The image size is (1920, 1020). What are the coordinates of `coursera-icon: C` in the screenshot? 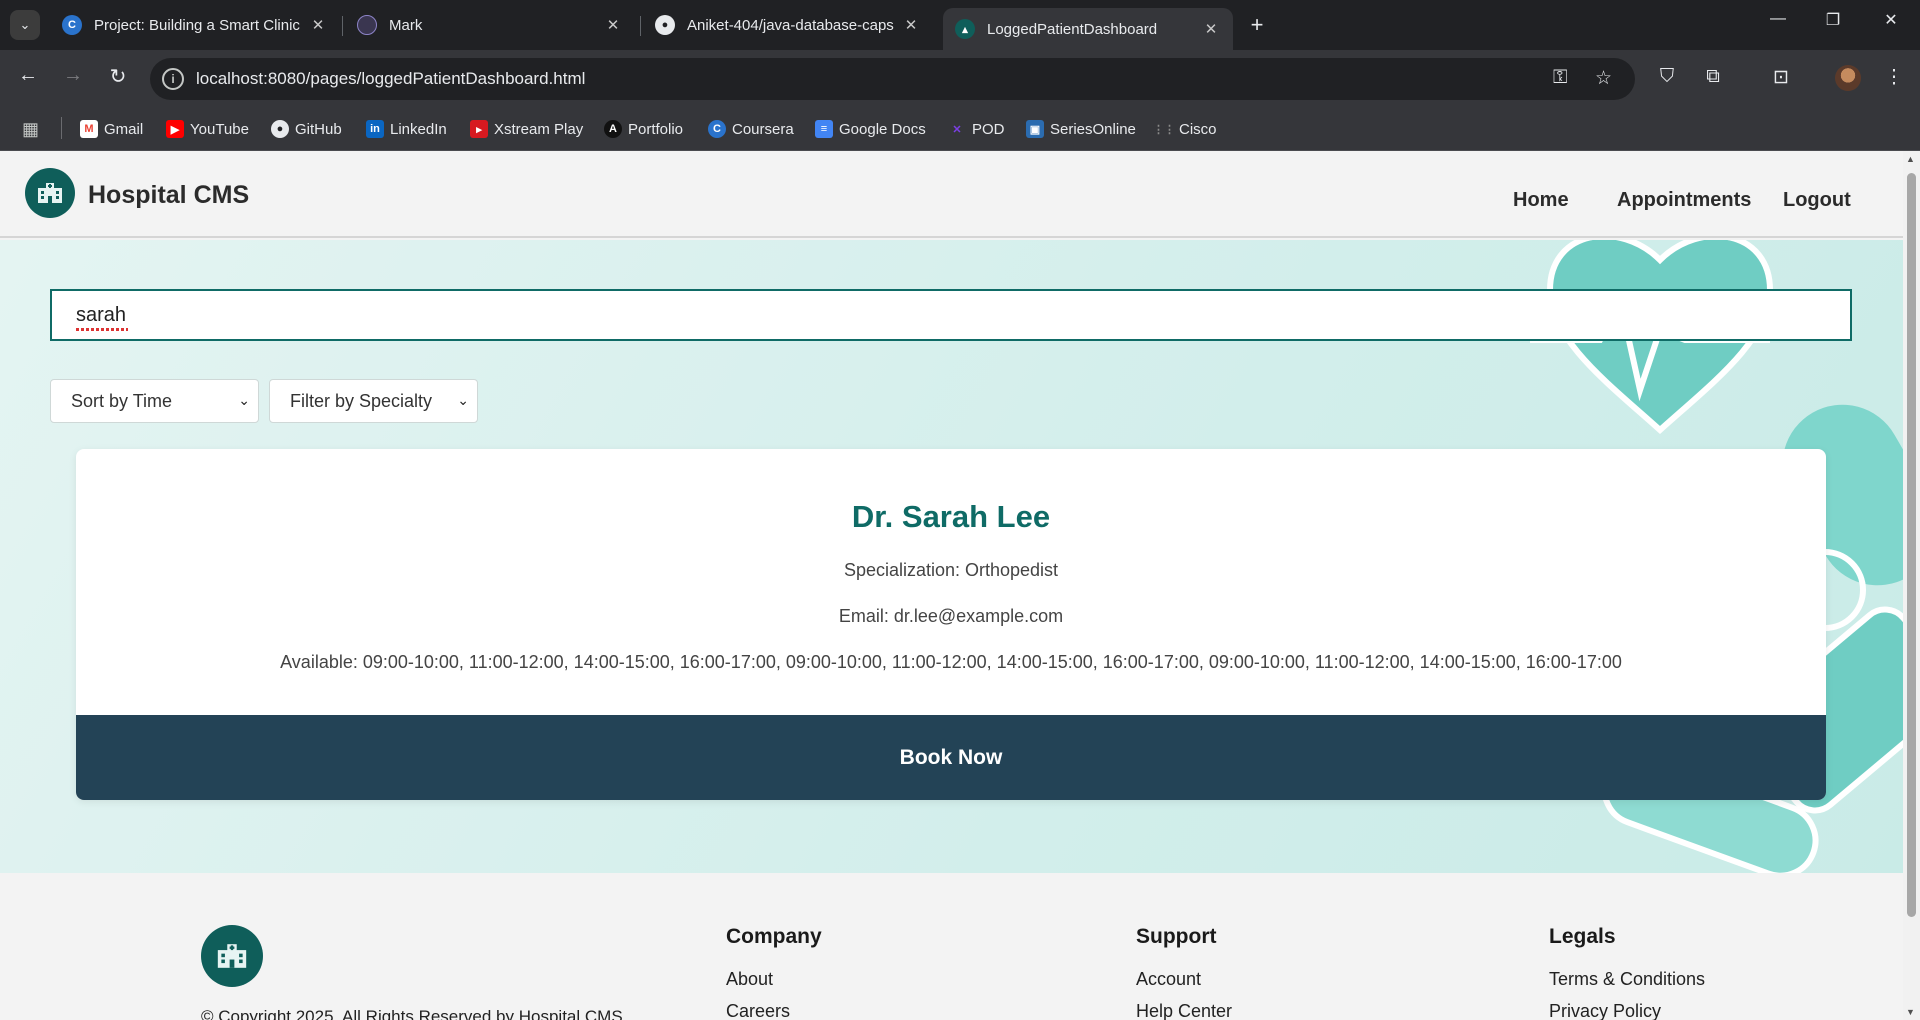 It's located at (72, 25).